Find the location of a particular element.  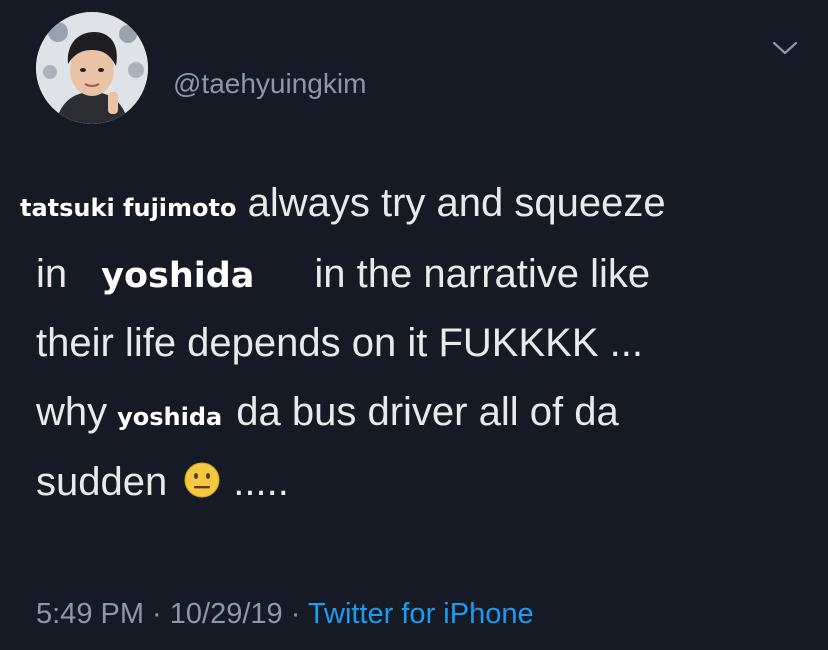

profile-avatar is located at coordinates (92, 68).